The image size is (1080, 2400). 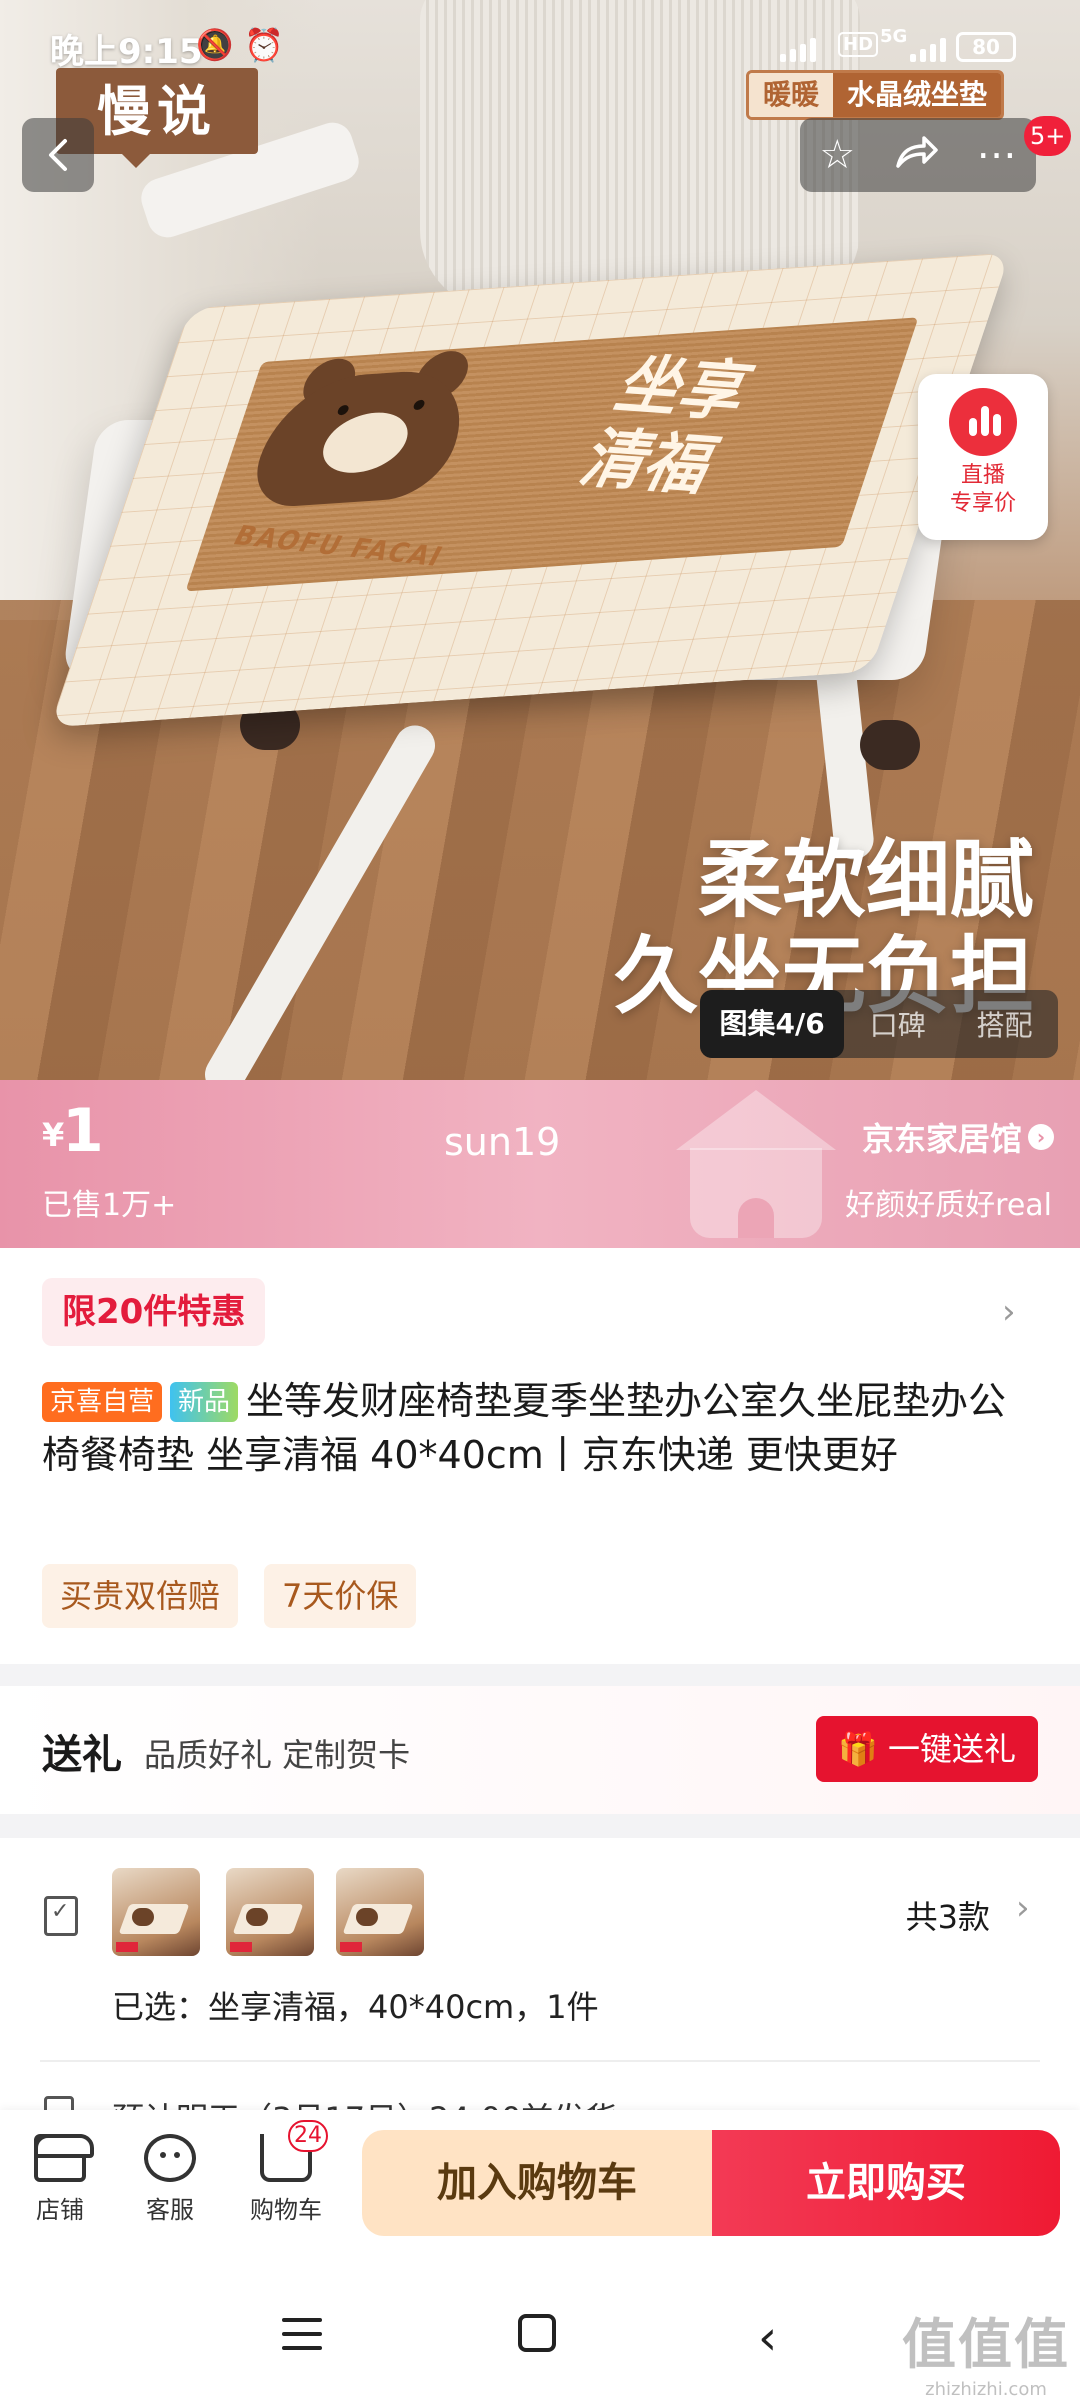 What do you see at coordinates (983, 457) in the screenshot?
I see `live-price-card: 直播 专享价` at bounding box center [983, 457].